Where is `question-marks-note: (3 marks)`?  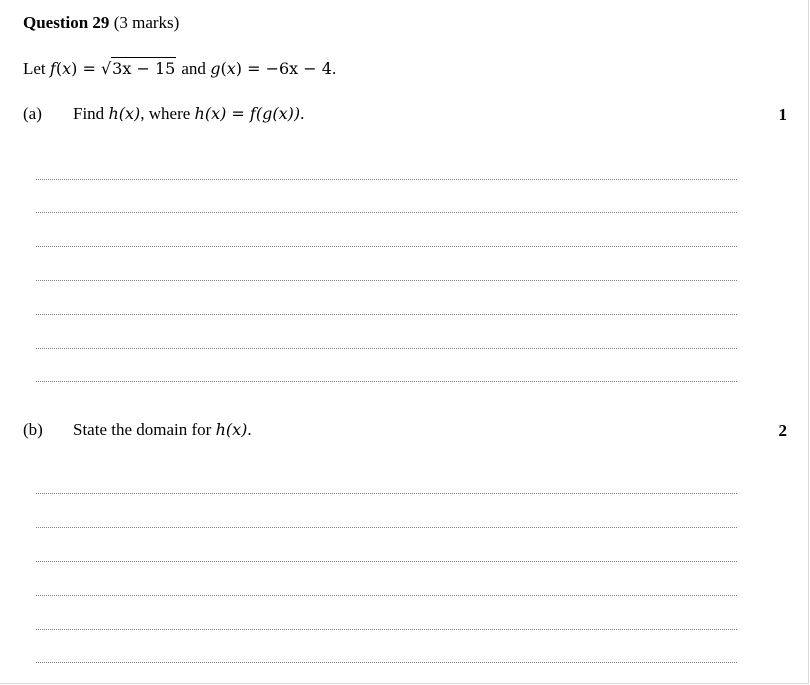 question-marks-note: (3 marks) is located at coordinates (146, 22).